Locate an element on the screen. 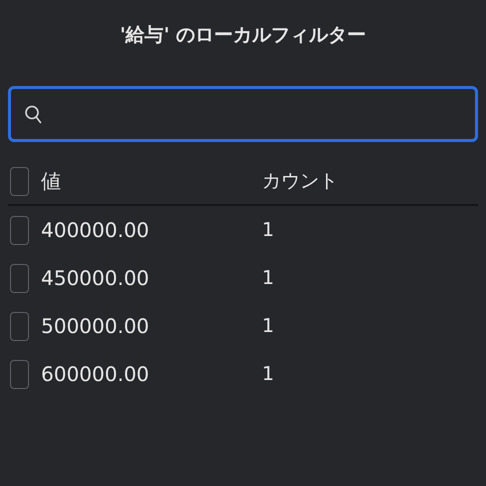 The image size is (486, 486). table-cell-text: 600000.00 is located at coordinates (95, 374).